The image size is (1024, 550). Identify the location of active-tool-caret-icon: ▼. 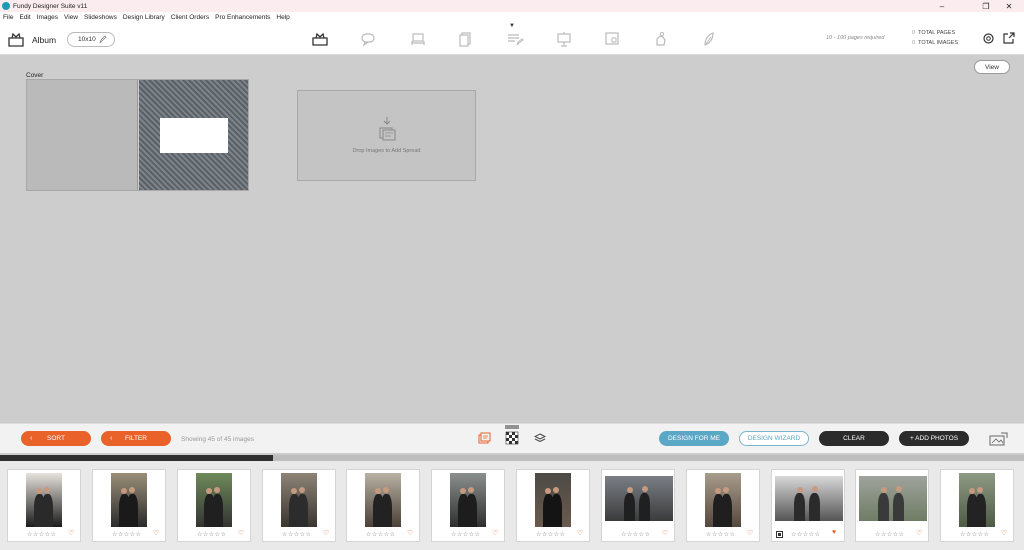
(512, 26).